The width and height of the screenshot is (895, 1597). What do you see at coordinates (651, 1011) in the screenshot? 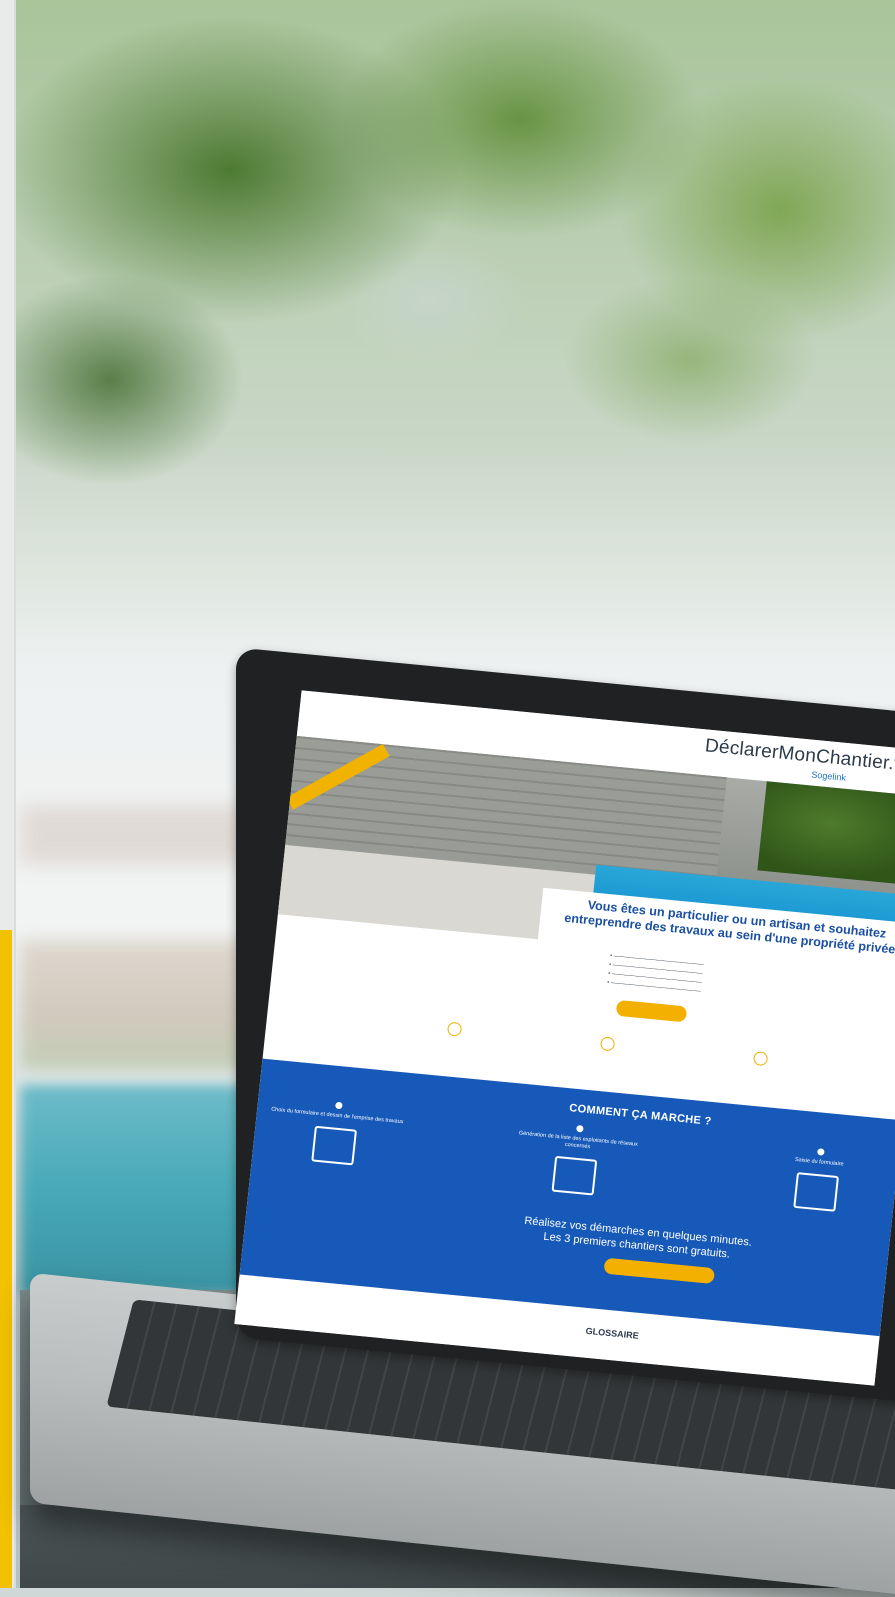
I see `cta-button` at bounding box center [651, 1011].